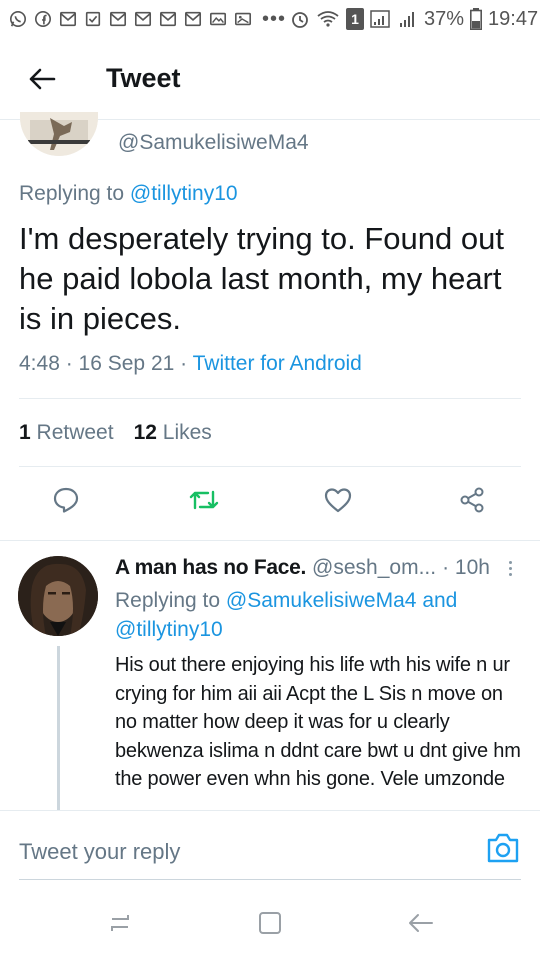 This screenshot has width=540, height=960. I want to click on status-right: 1 37% 19:47, so click(414, 19).